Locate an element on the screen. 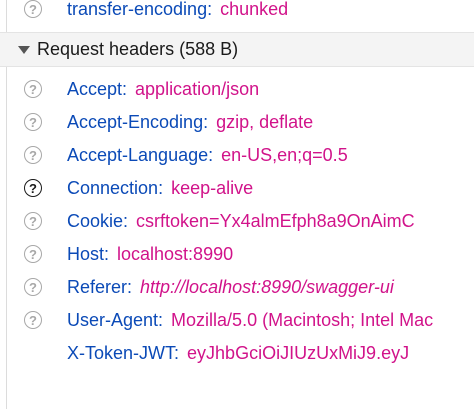 This screenshot has height=409, width=474. header-row-text: Accept-Language: en-US,en;q=0.5 is located at coordinates (207, 155).